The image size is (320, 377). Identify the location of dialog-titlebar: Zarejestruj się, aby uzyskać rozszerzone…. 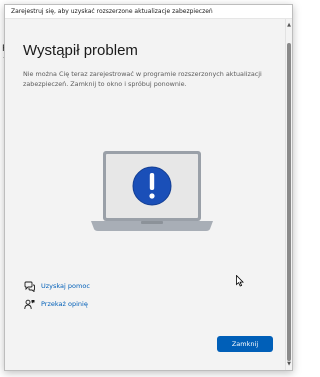
(148, 12).